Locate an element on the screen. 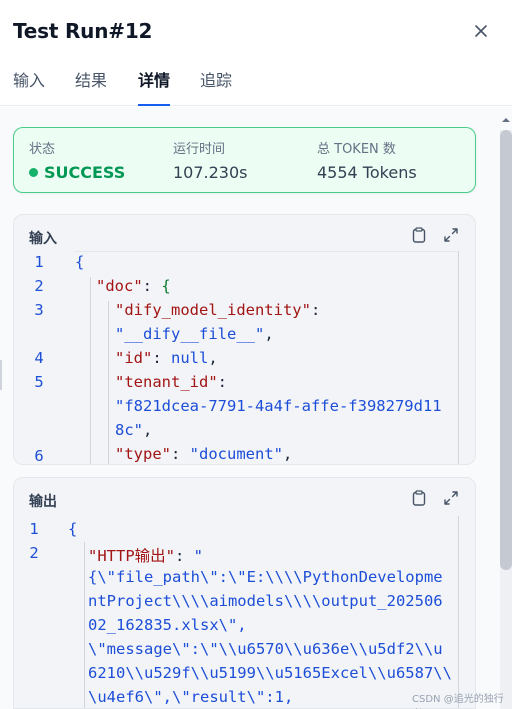  status-text: SUCCESS is located at coordinates (85, 172).